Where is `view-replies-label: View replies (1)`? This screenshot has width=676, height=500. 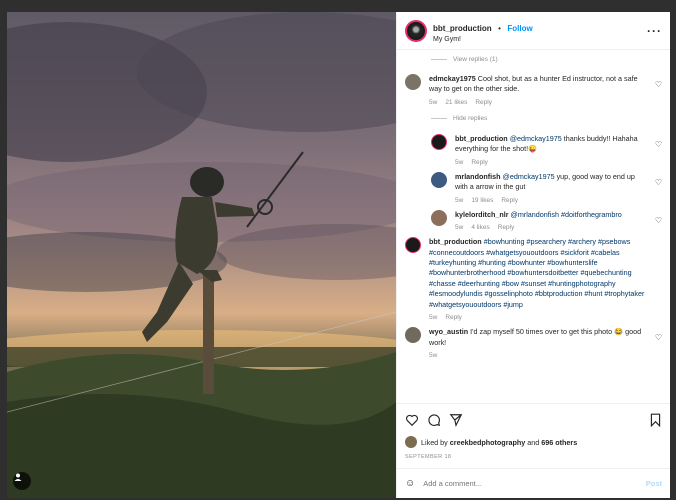 view-replies-label: View replies (1) is located at coordinates (475, 59).